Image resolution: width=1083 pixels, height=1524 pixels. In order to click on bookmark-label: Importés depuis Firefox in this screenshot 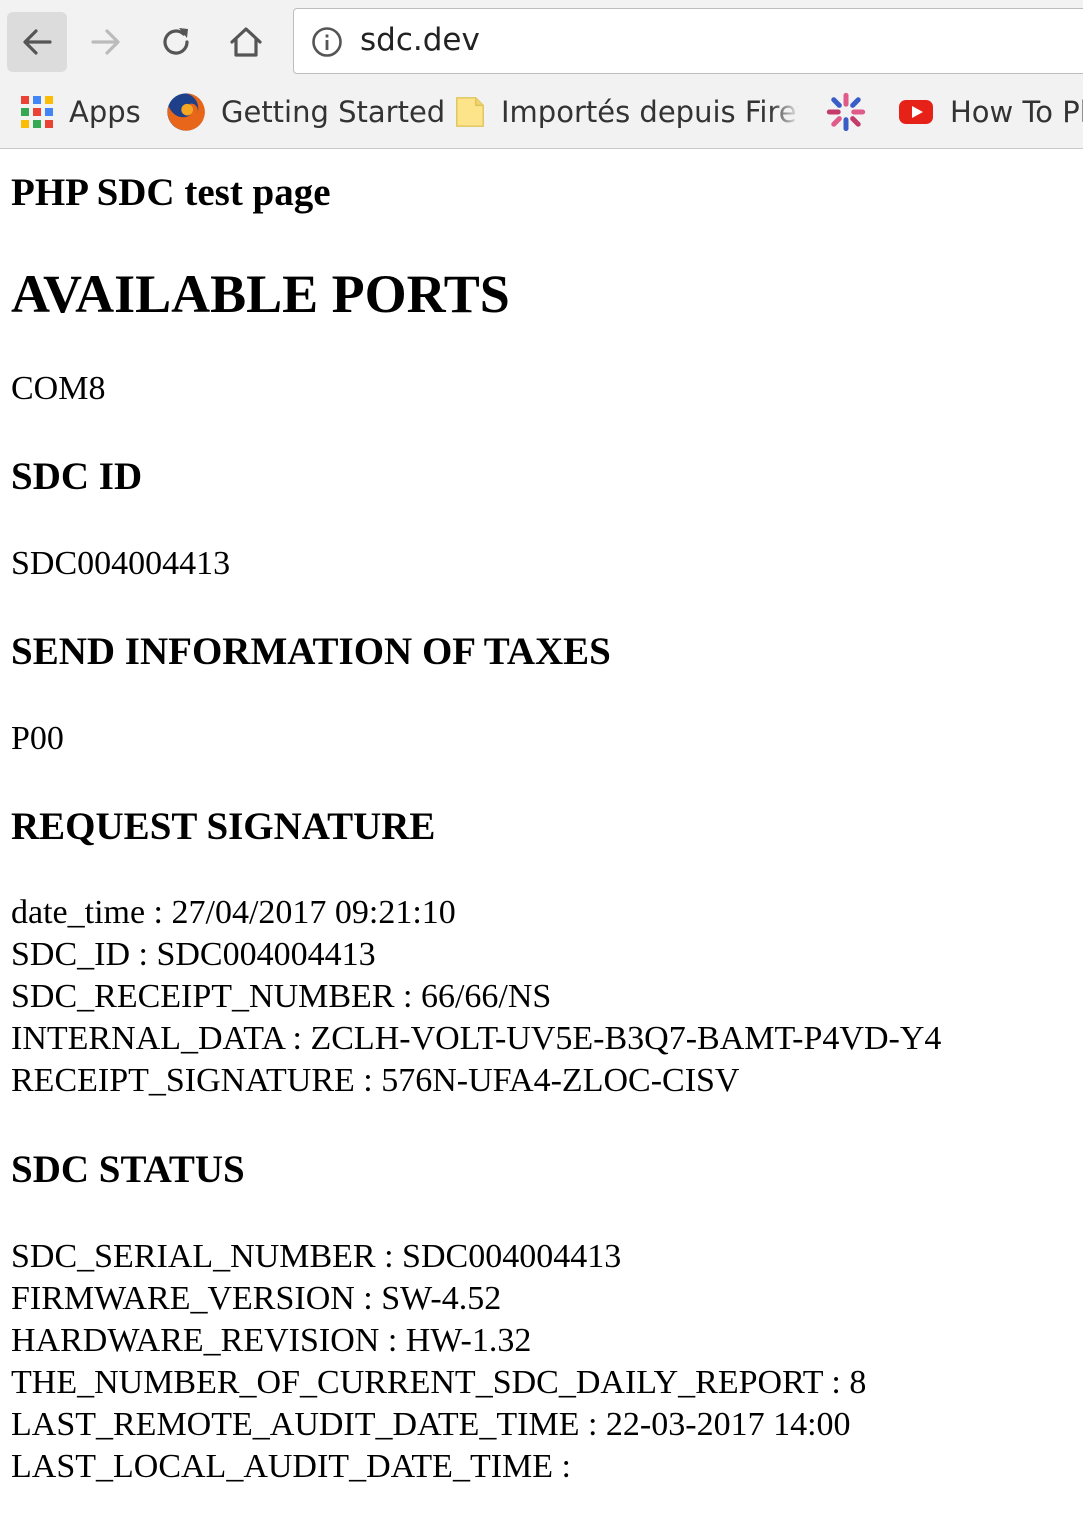, I will do `click(649, 112)`.